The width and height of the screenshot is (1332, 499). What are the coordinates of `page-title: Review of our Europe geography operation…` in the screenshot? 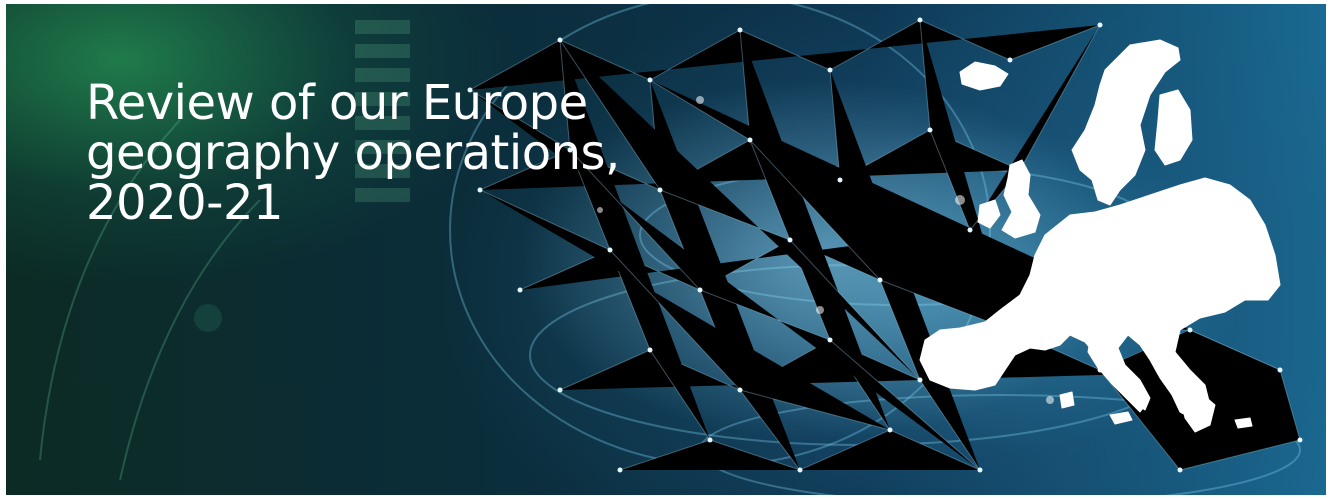 It's located at (406, 153).